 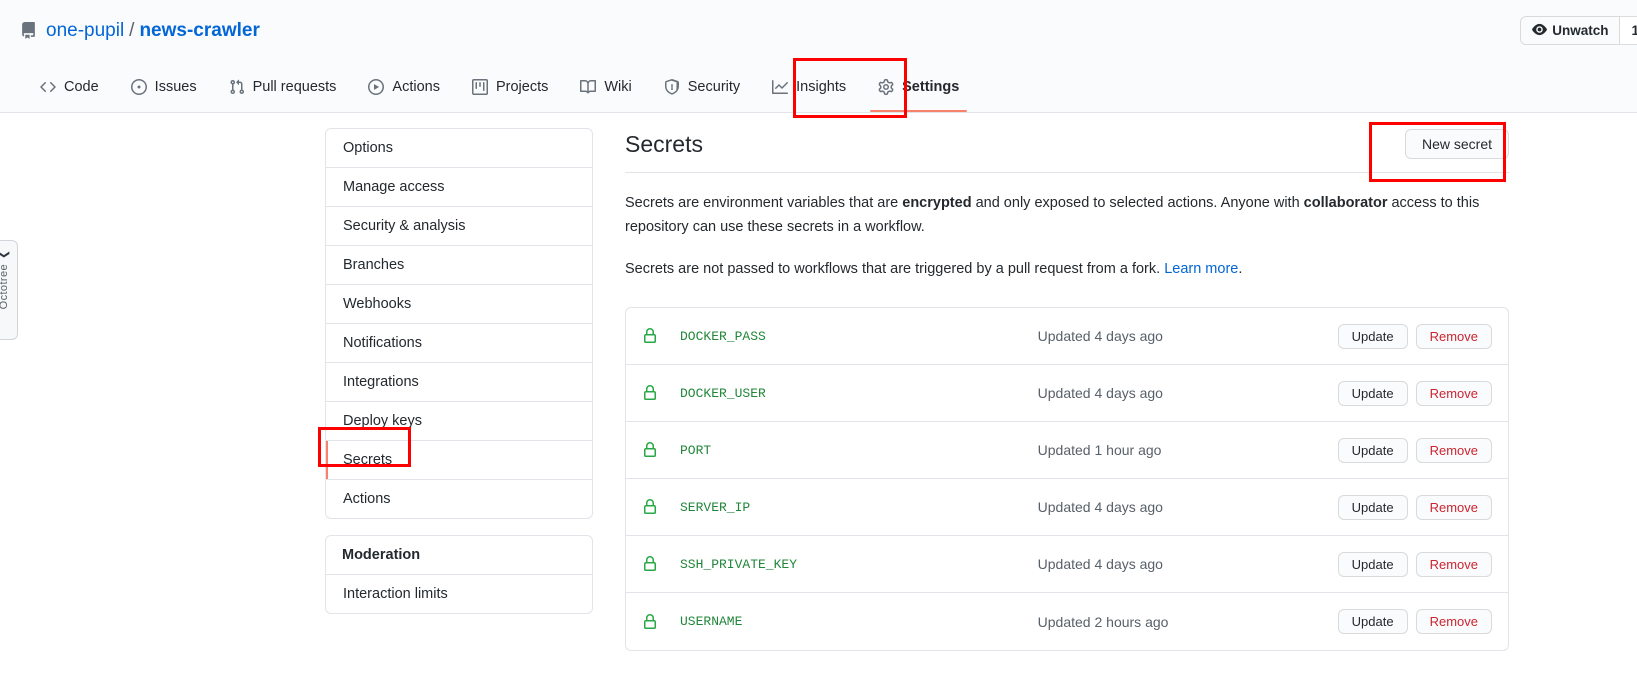 What do you see at coordinates (459, 148) in the screenshot?
I see `sidebar-item-options: Options` at bounding box center [459, 148].